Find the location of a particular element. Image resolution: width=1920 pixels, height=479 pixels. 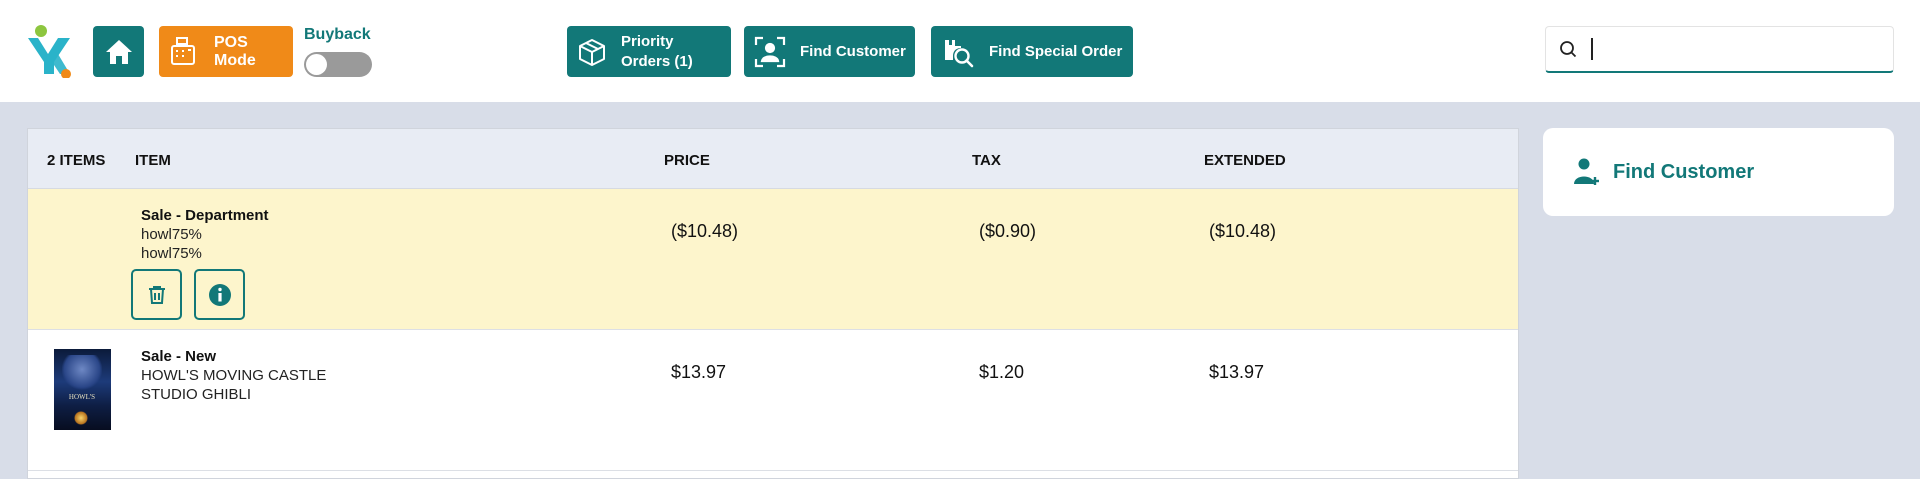

package-icon is located at coordinates (592, 52).